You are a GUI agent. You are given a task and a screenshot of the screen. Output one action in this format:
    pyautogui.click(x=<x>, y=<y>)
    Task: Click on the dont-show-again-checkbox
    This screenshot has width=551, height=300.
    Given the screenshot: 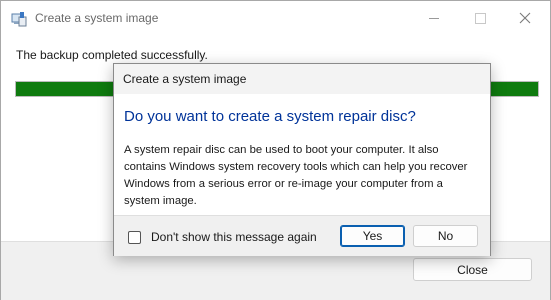 What is the action you would take?
    pyautogui.click(x=134, y=237)
    